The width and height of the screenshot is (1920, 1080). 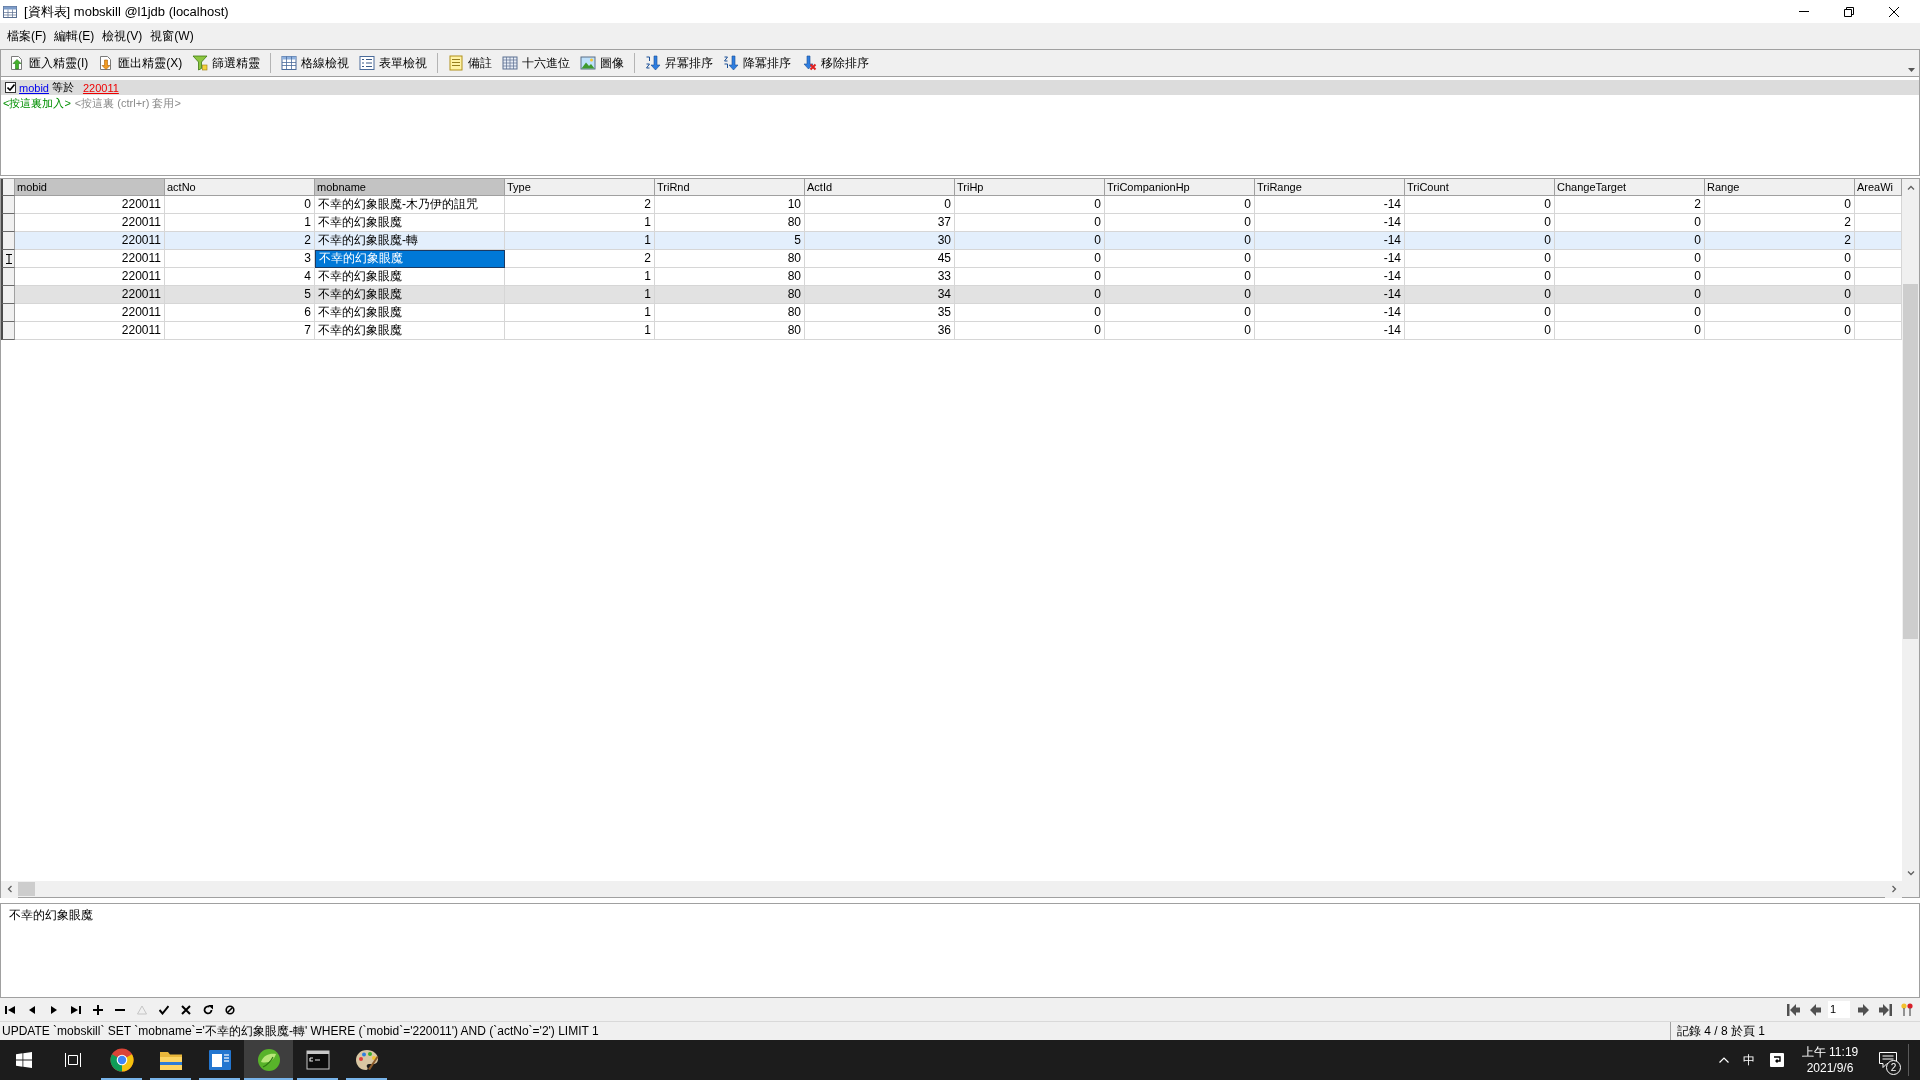 I want to click on menu-item: 視窗(W), so click(x=172, y=36).